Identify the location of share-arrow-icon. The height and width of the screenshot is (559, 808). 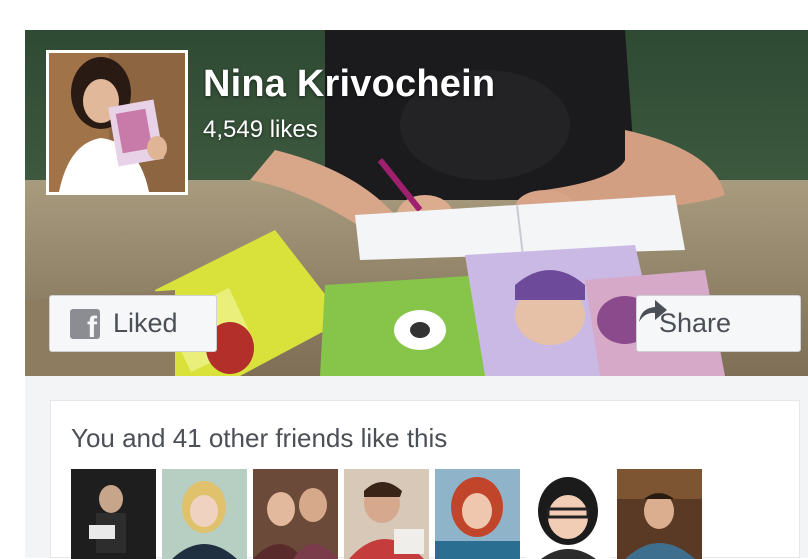
(653, 311).